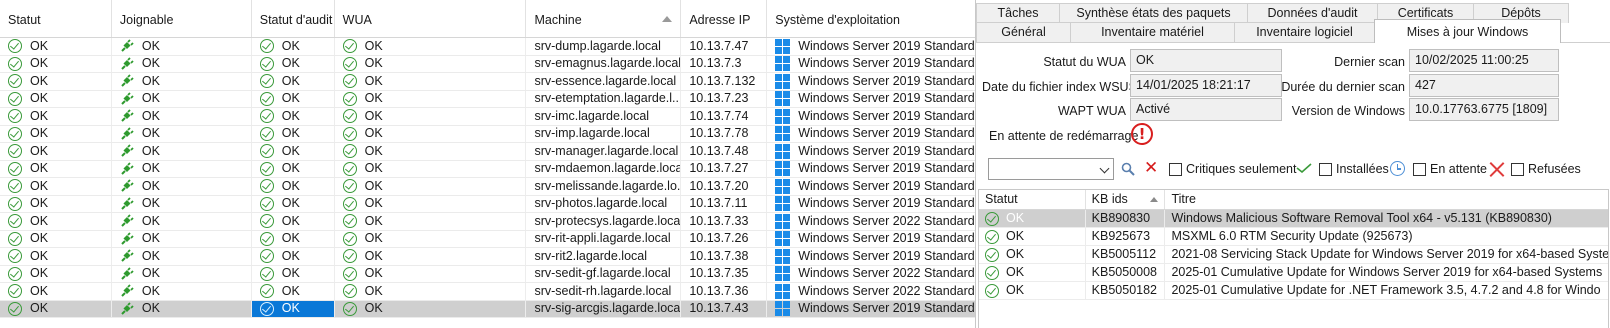 This screenshot has width=1610, height=328. I want to click on installees-checkbox, so click(1325, 169).